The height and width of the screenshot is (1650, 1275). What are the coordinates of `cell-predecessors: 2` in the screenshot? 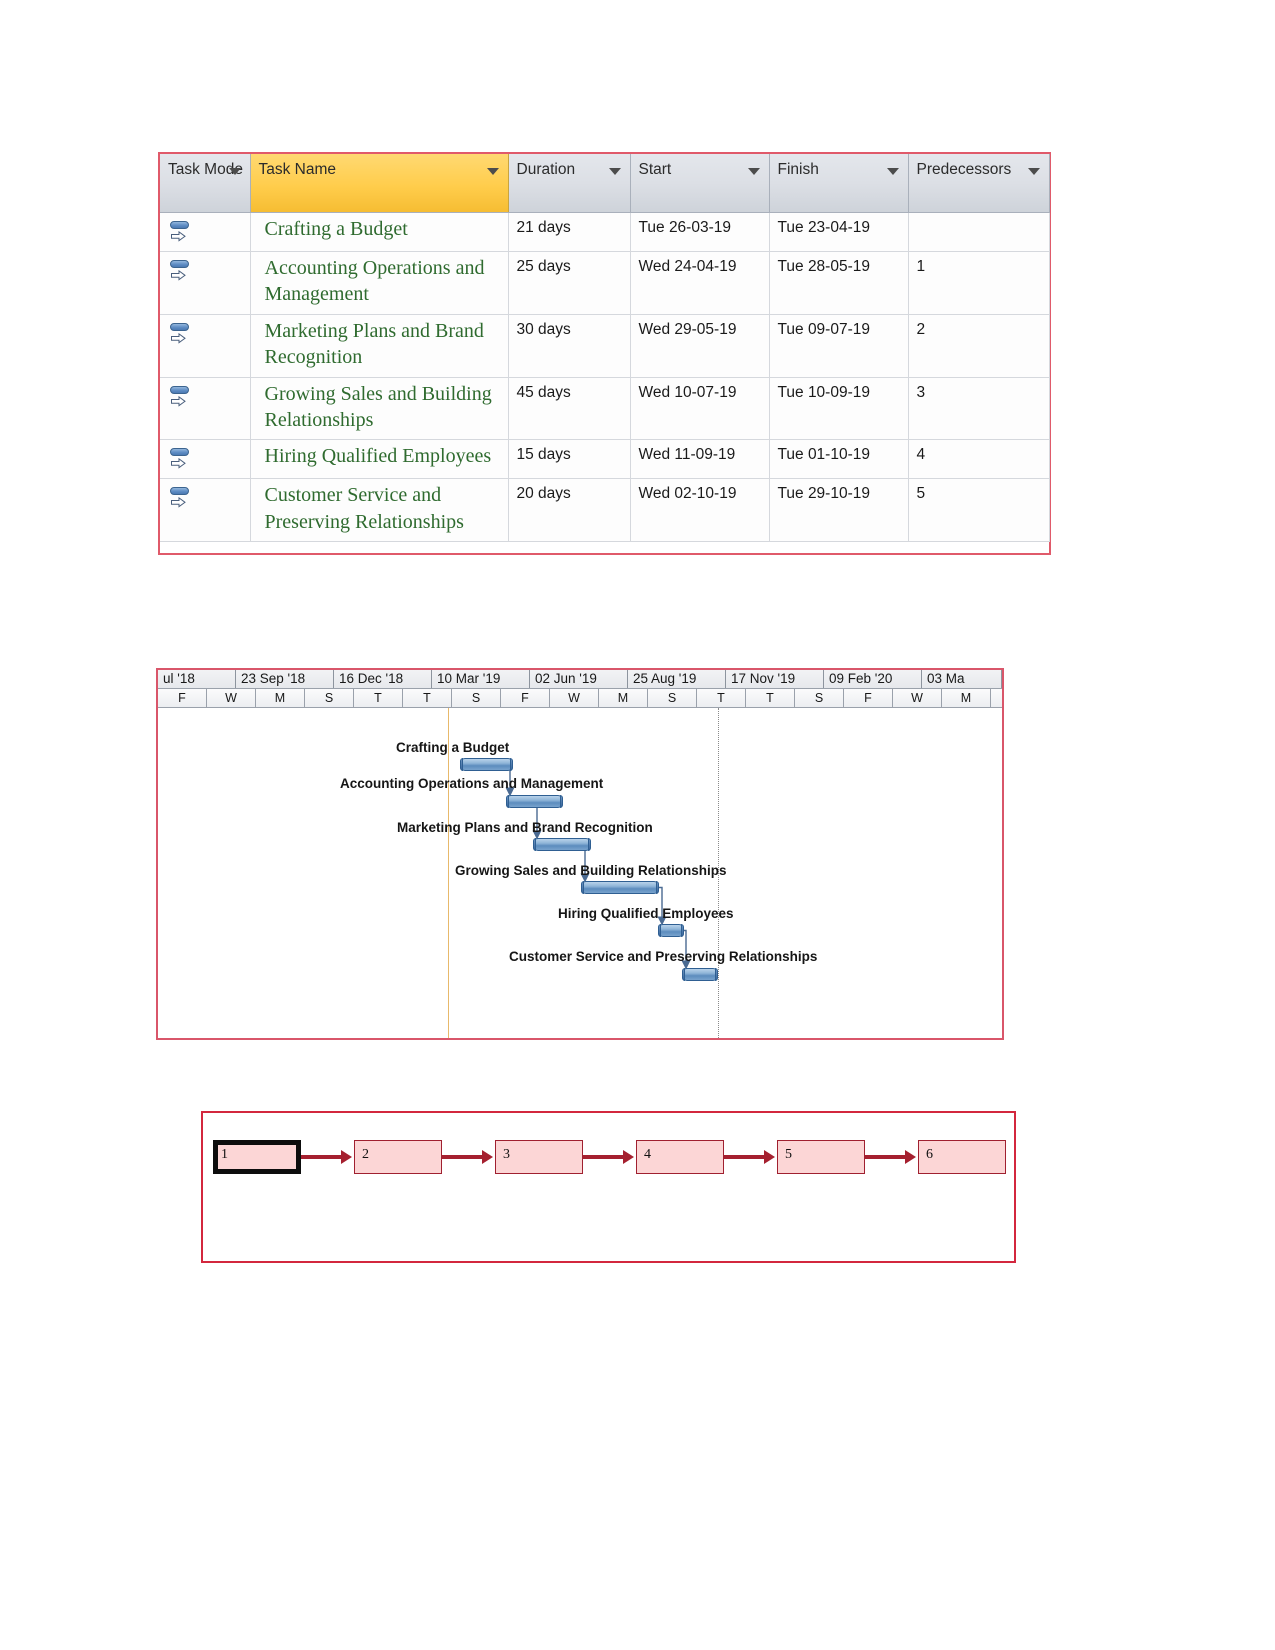 It's located at (979, 346).